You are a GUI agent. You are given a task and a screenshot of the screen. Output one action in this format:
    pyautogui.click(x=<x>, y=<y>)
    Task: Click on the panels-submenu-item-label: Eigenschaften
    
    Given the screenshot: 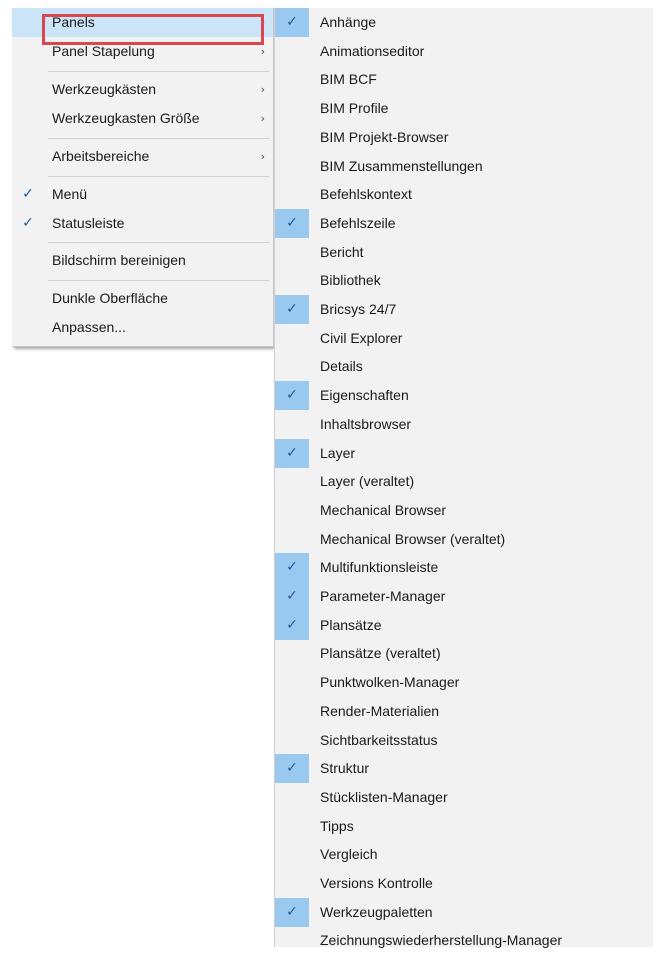 What is the action you would take?
    pyautogui.click(x=364, y=395)
    